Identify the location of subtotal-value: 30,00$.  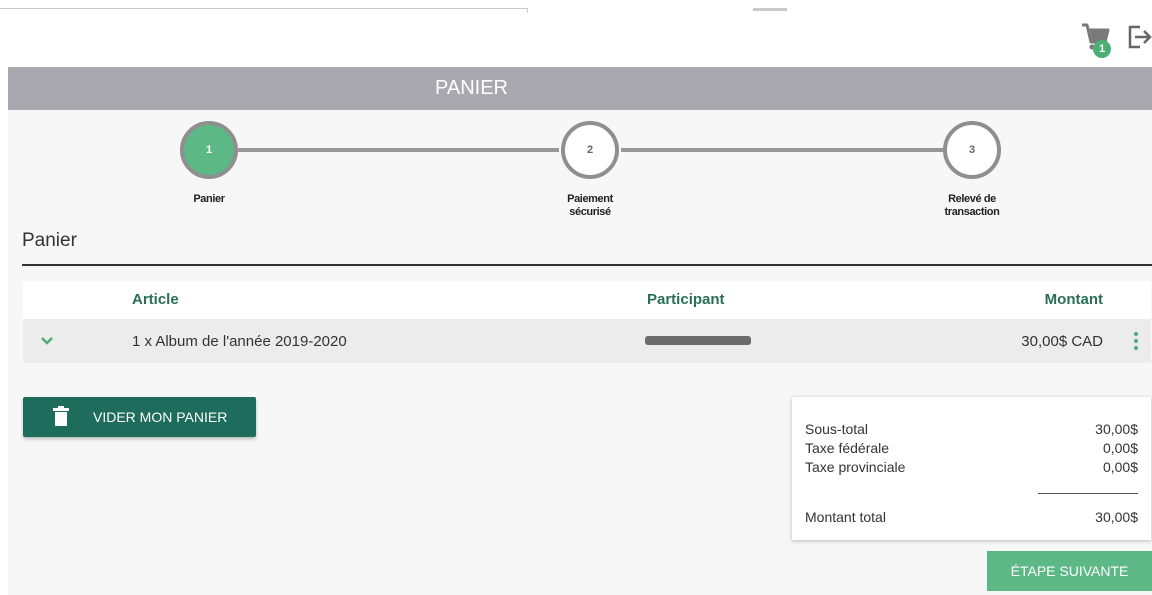
(1116, 429).